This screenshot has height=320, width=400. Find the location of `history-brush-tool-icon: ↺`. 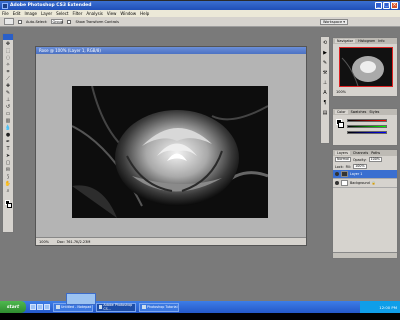

history-brush-tool-icon: ↺ is located at coordinates (8, 107).